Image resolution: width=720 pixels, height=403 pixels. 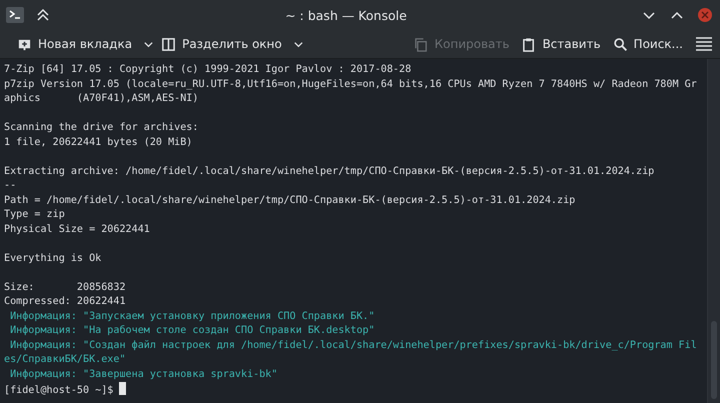 I want to click on toolbar-button: Вставить, so click(x=561, y=44).